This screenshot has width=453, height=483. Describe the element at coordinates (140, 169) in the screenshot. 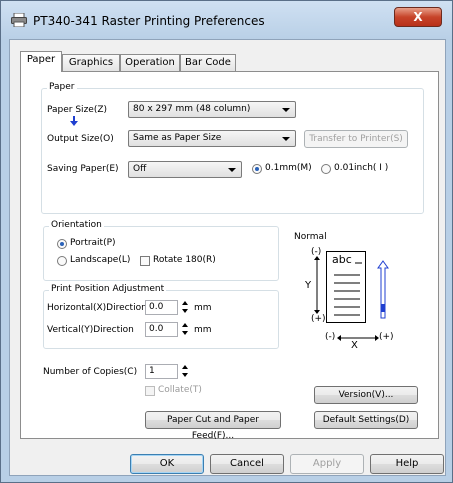

I see `saving-paper-value: Off` at that location.